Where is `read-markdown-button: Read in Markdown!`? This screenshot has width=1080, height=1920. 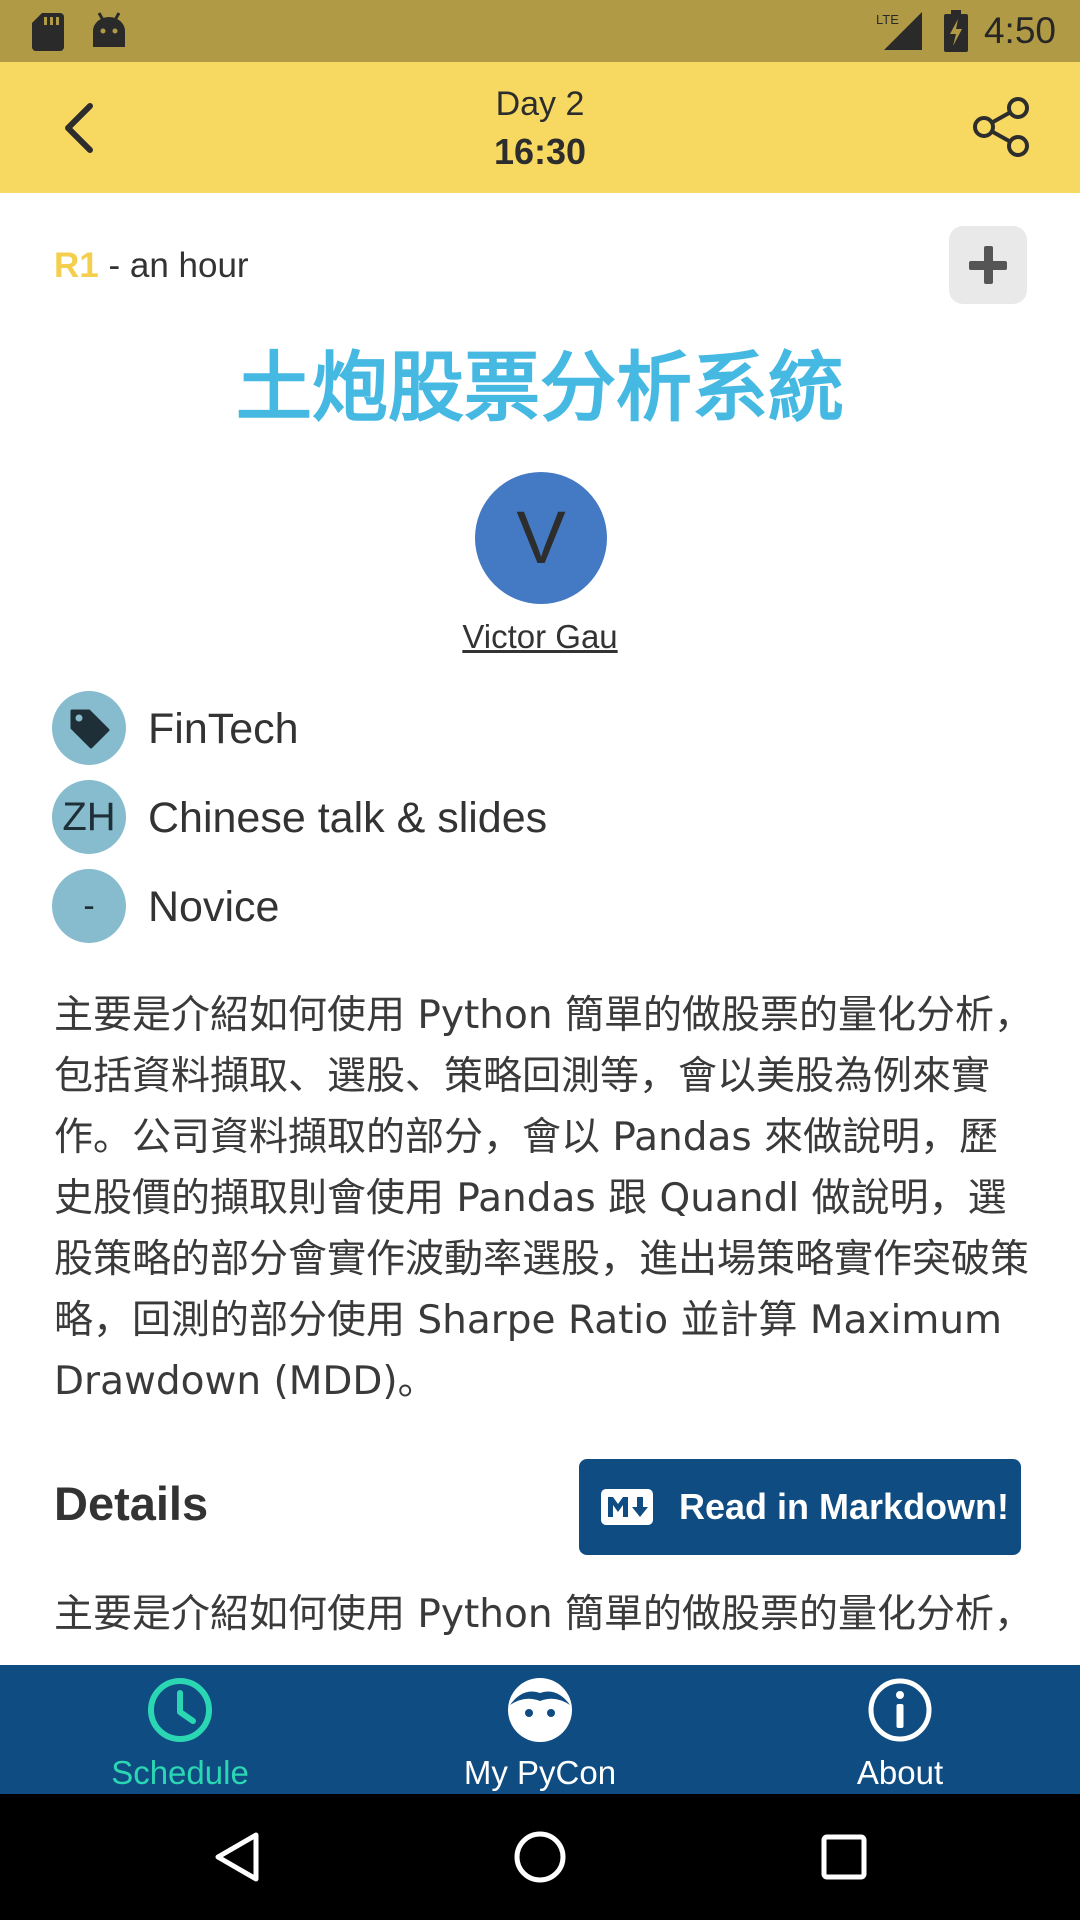
read-markdown-button: Read in Markdown! is located at coordinates (800, 1507).